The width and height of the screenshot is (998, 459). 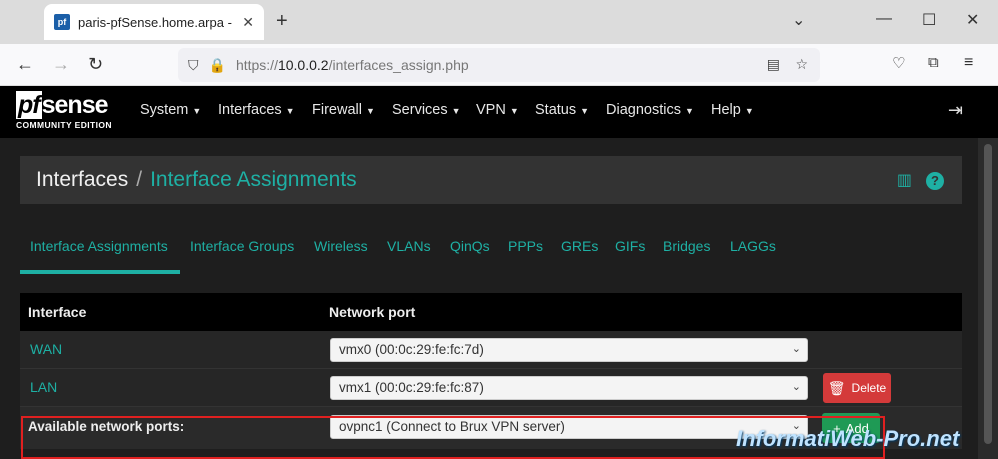 I want to click on breadcrumb-current: Interface Assignments, so click(x=253, y=180).